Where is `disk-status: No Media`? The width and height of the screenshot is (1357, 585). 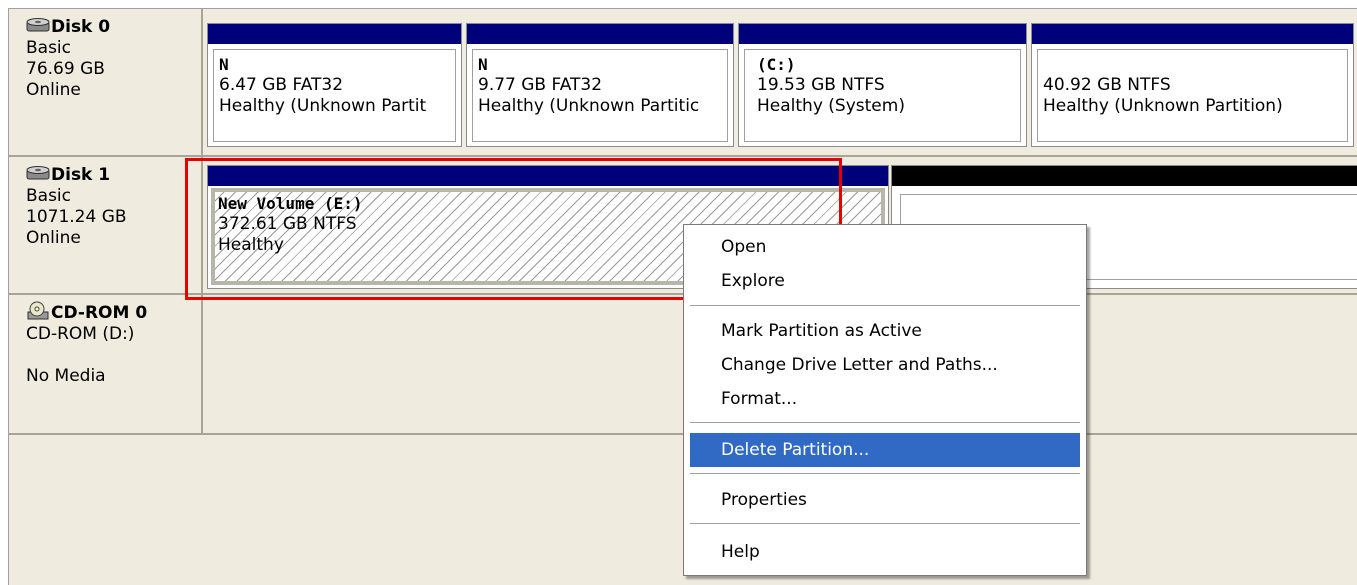
disk-status: No Media is located at coordinates (66, 376).